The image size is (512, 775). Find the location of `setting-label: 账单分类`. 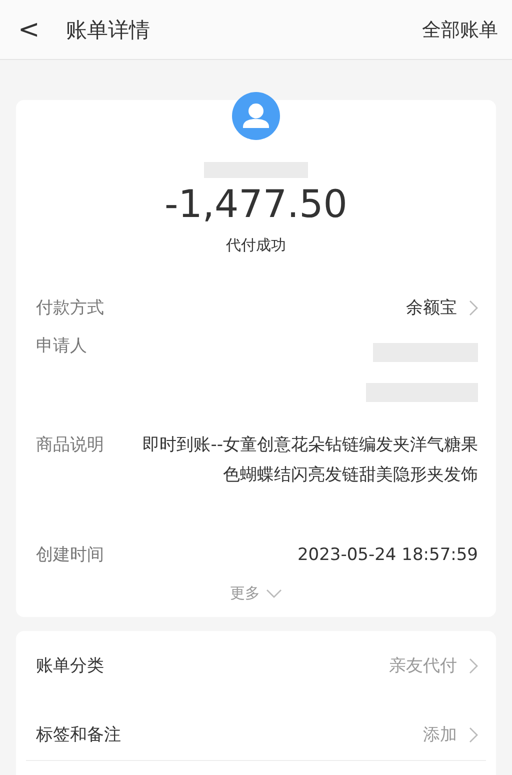

setting-label: 账单分类 is located at coordinates (70, 666).